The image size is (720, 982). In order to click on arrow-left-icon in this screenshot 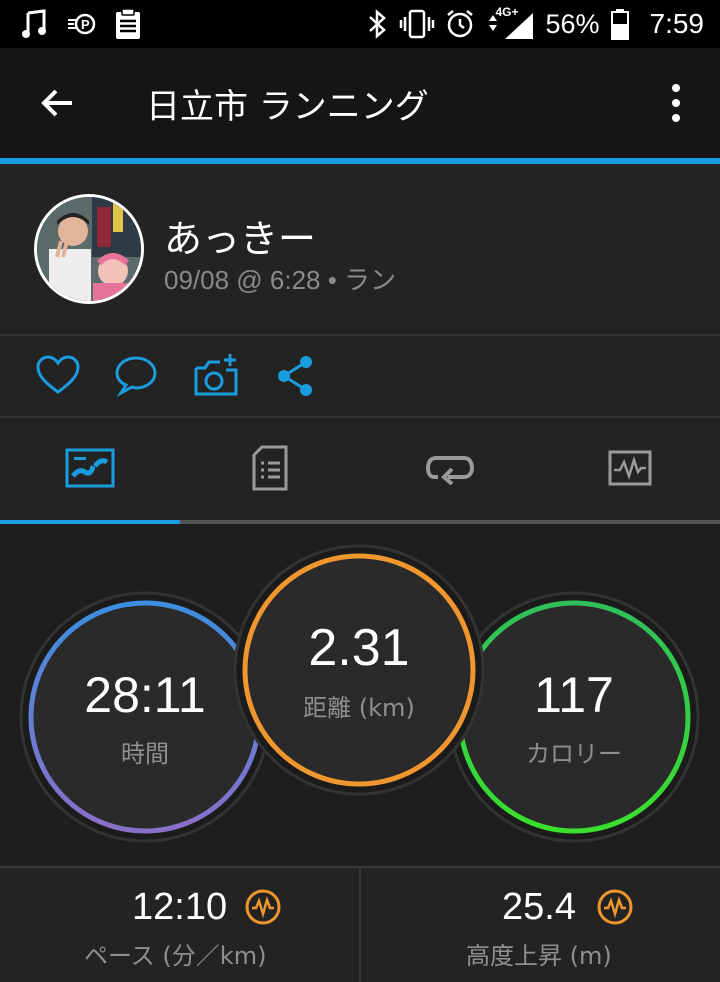, I will do `click(56, 103)`.